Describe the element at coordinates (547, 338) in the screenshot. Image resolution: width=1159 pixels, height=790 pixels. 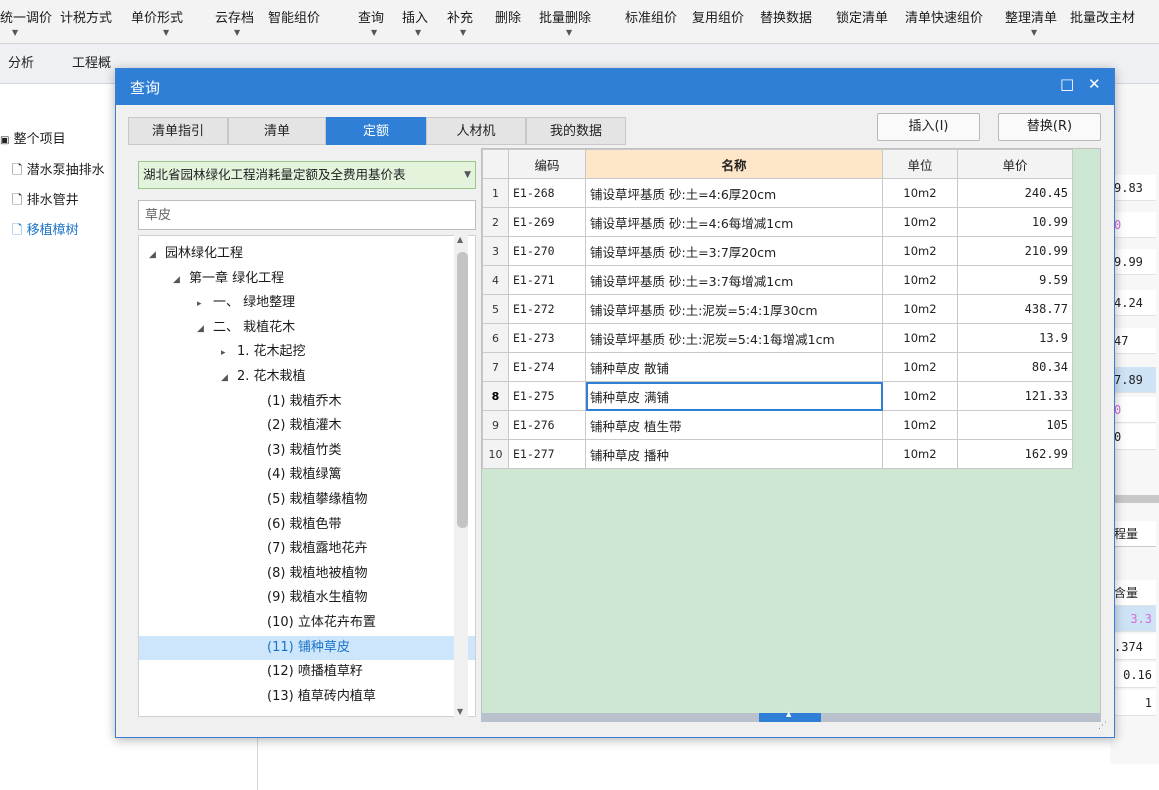
I see `cell-code: E1-273` at that location.